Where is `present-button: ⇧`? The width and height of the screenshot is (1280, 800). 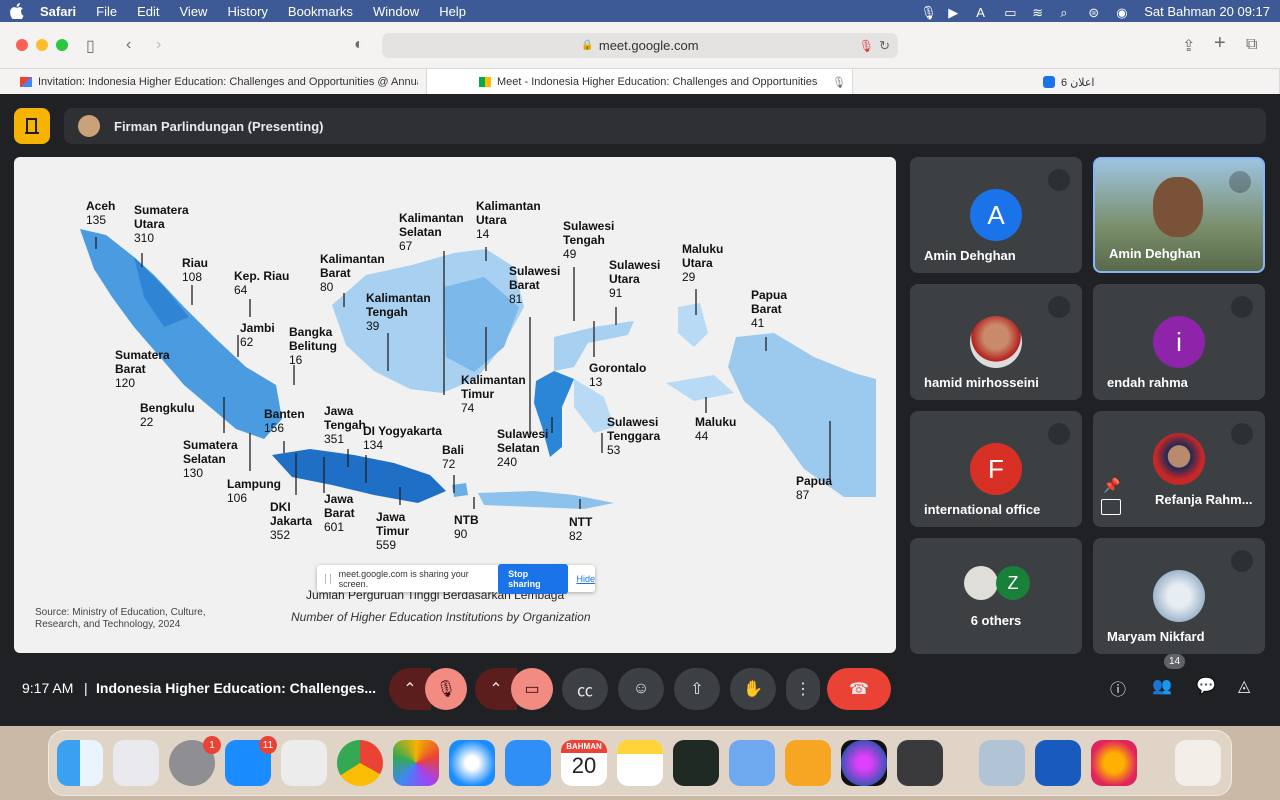 present-button: ⇧ is located at coordinates (697, 689).